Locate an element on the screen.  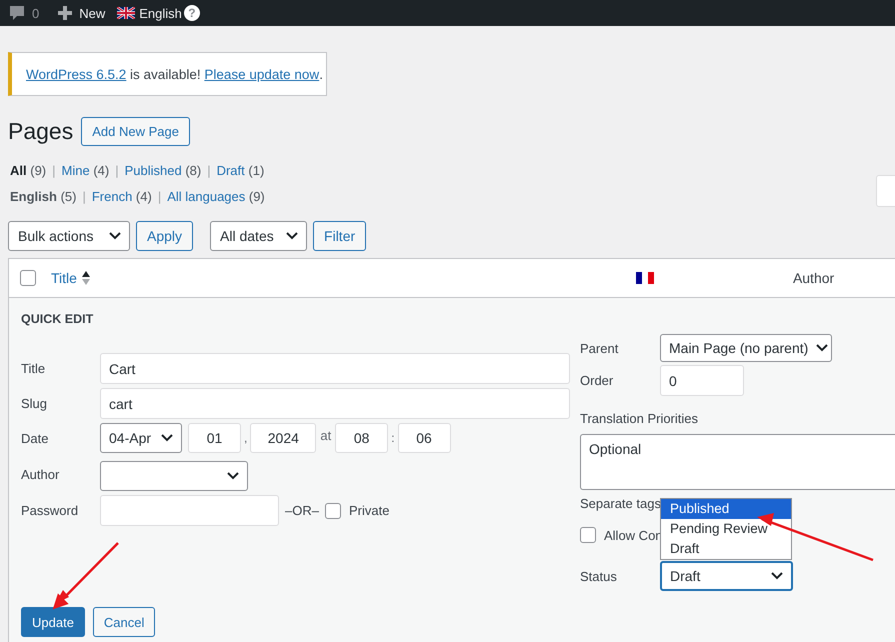
status-option: Pending Review is located at coordinates (726, 529).